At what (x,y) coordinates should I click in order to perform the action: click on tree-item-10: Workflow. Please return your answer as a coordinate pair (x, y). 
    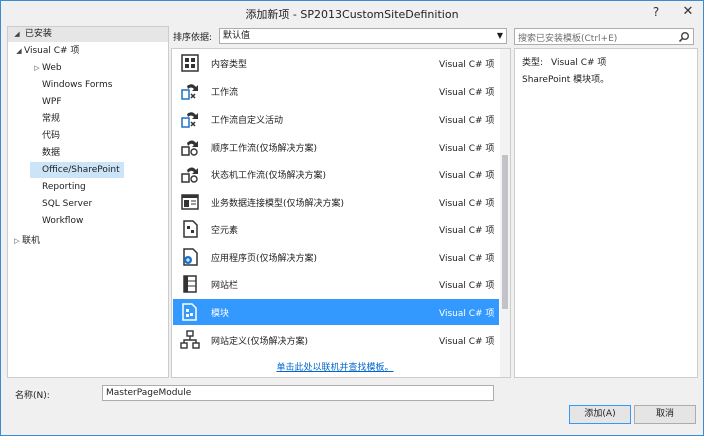
    Looking at the image, I should click on (57, 221).